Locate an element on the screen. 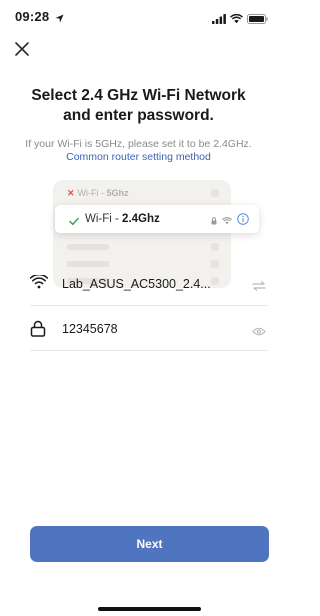 This screenshot has height=616, width=320. status-icons is located at coordinates (240, 20).